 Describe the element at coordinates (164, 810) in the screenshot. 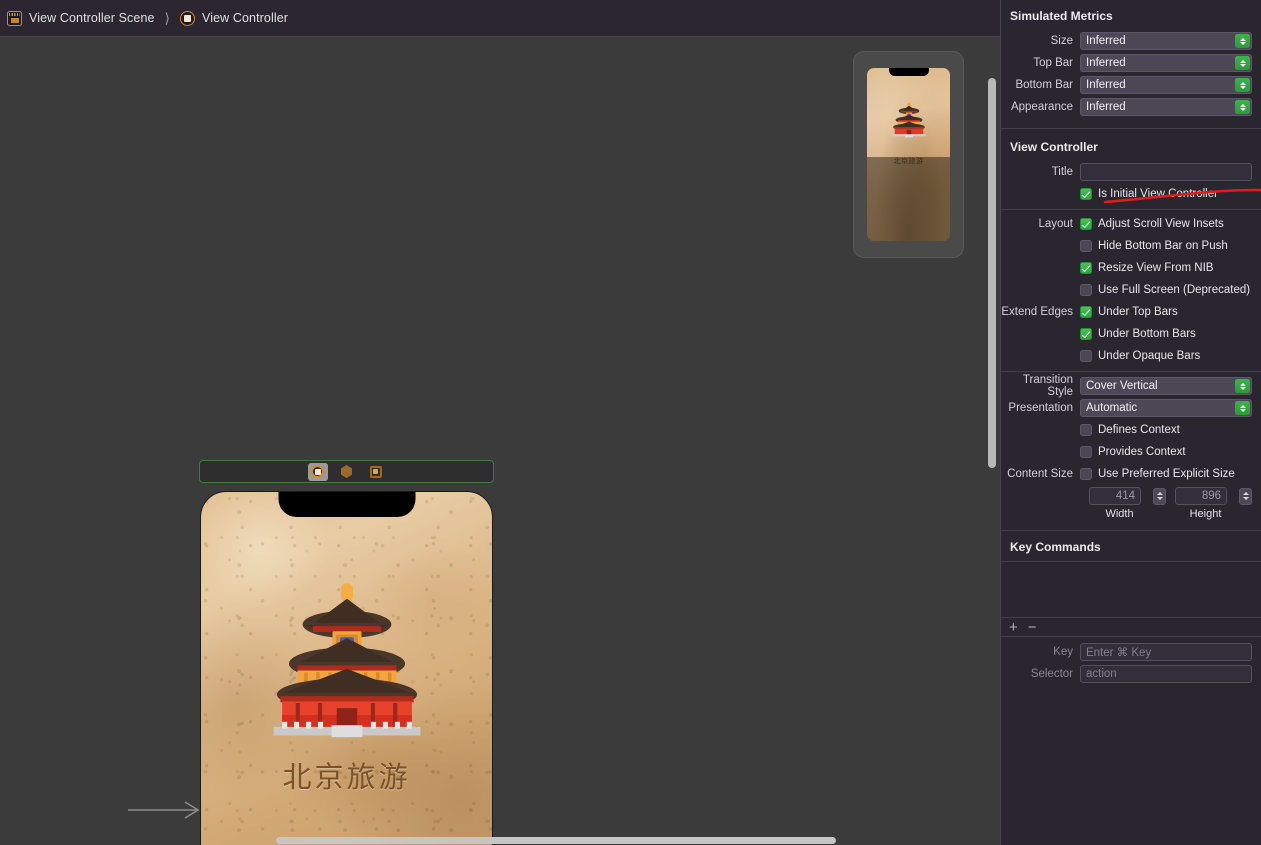

I see `initial-view-controller-arrow-icon` at that location.